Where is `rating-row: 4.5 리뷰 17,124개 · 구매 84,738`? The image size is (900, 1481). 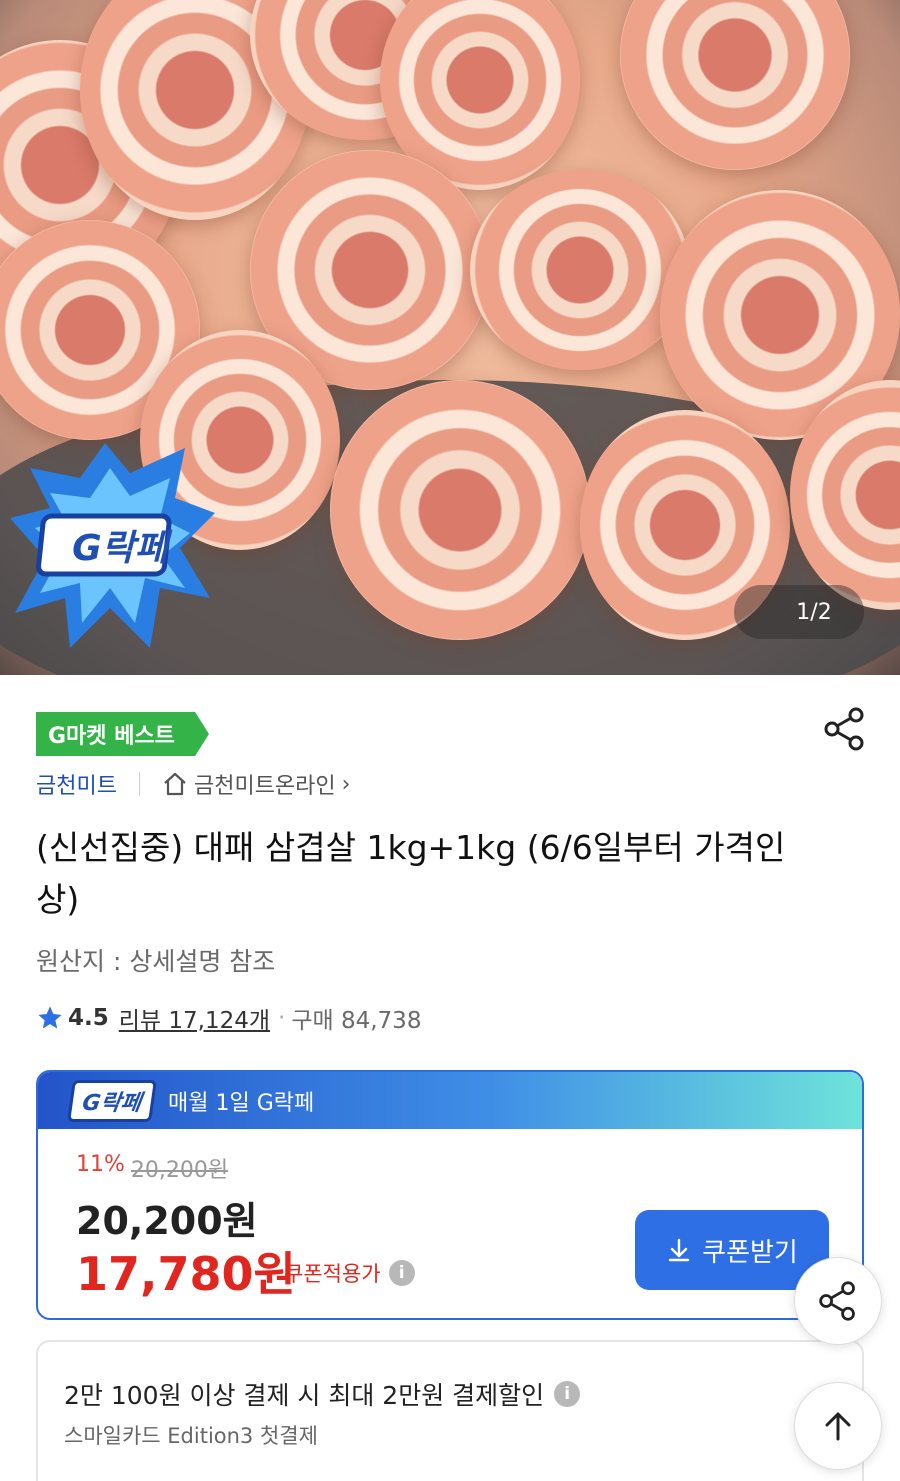
rating-row: 4.5 리뷰 17,124개 · 구매 84,738 is located at coordinates (228, 1018).